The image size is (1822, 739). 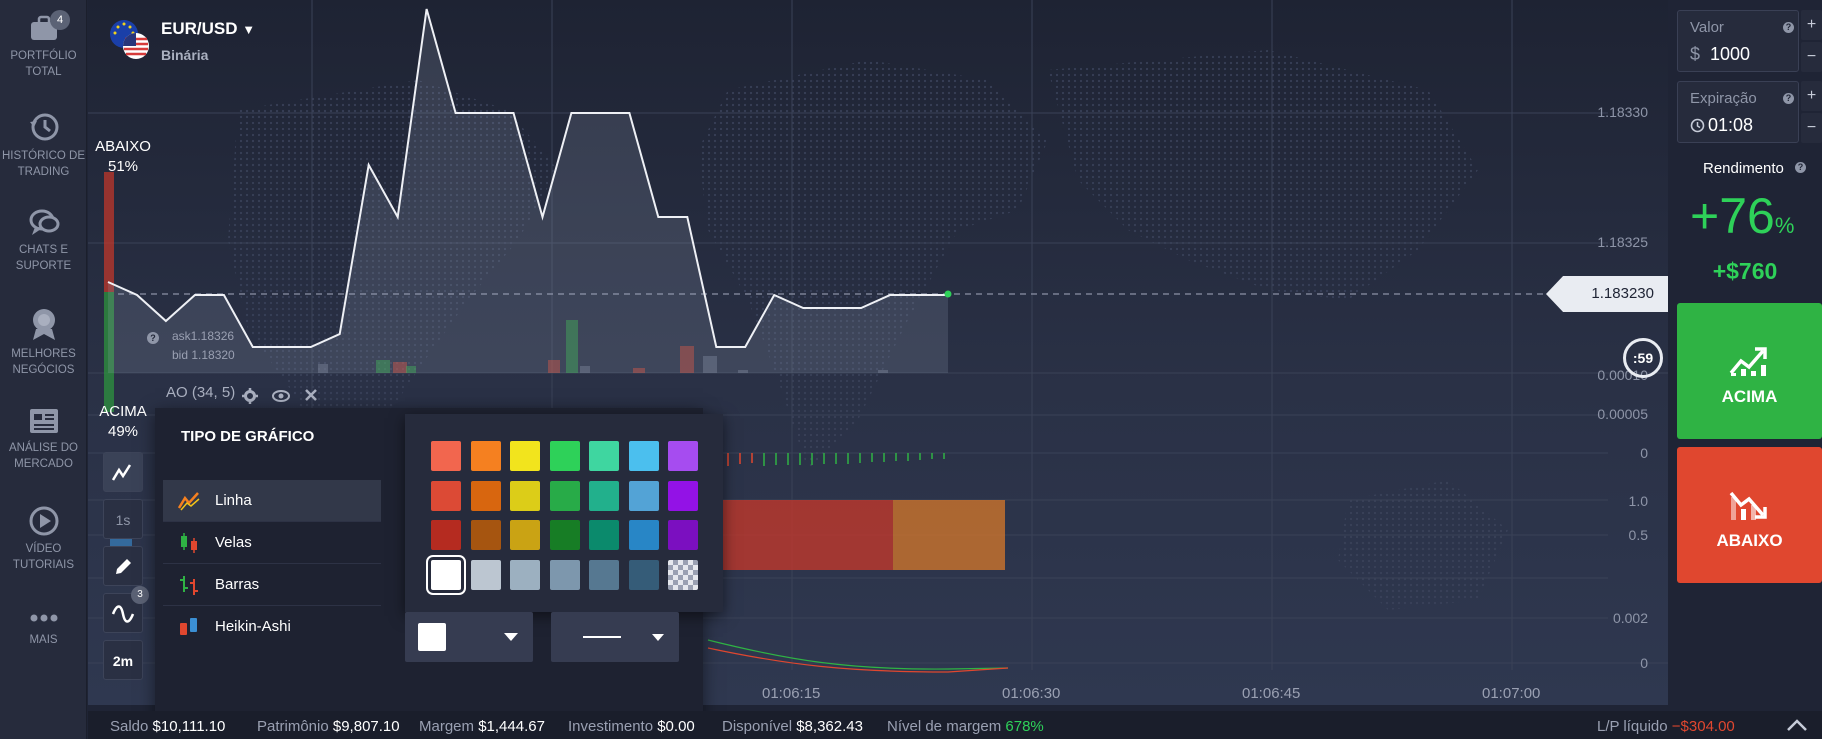 I want to click on chart-type-button, so click(x=123, y=472).